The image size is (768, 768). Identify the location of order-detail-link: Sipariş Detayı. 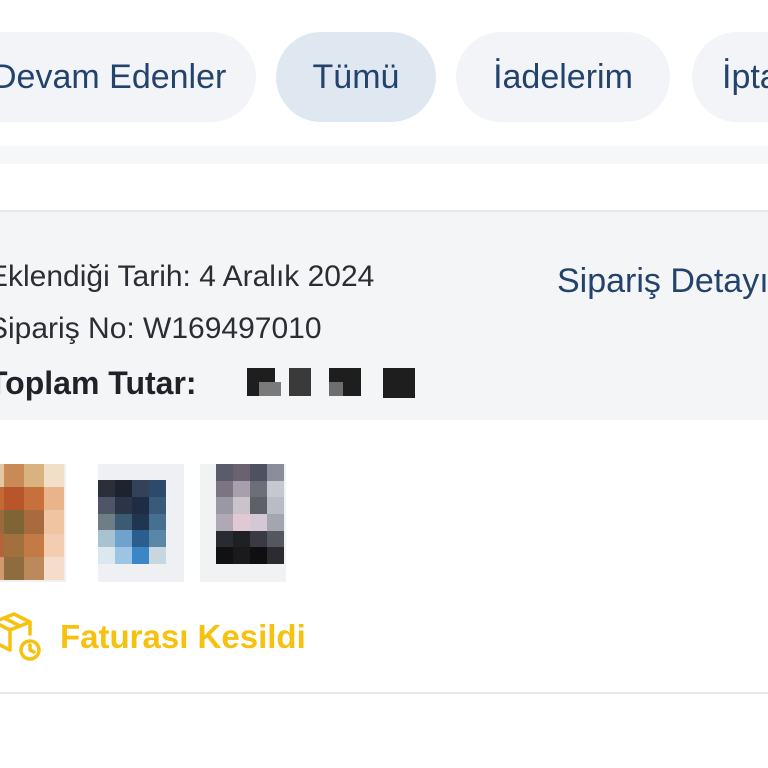
(662, 281).